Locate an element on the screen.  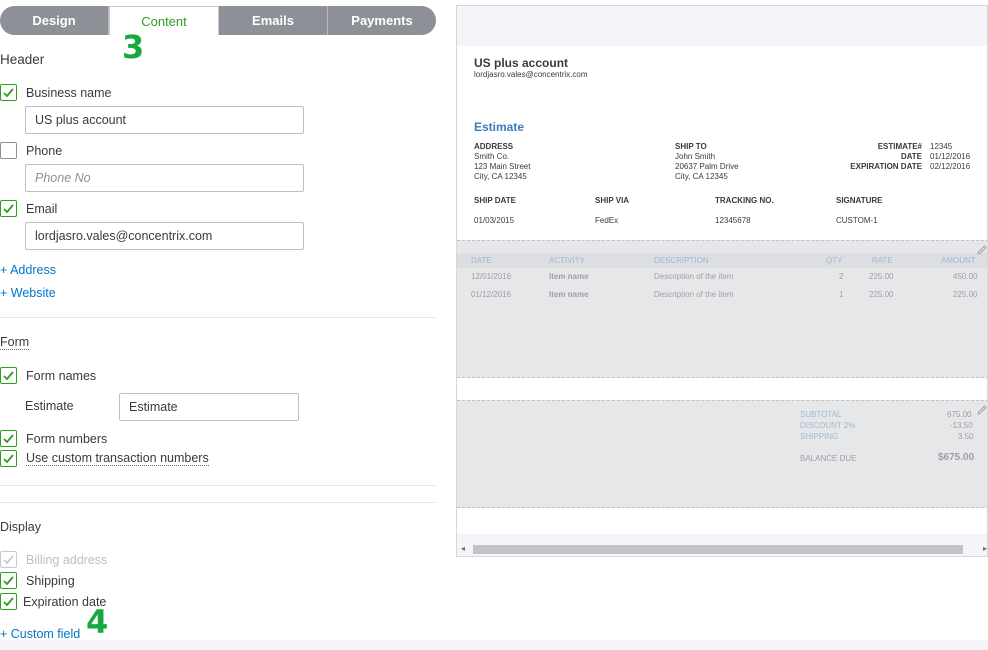
preview-shipto-line: 20637 Palm Drive is located at coordinates (707, 166).